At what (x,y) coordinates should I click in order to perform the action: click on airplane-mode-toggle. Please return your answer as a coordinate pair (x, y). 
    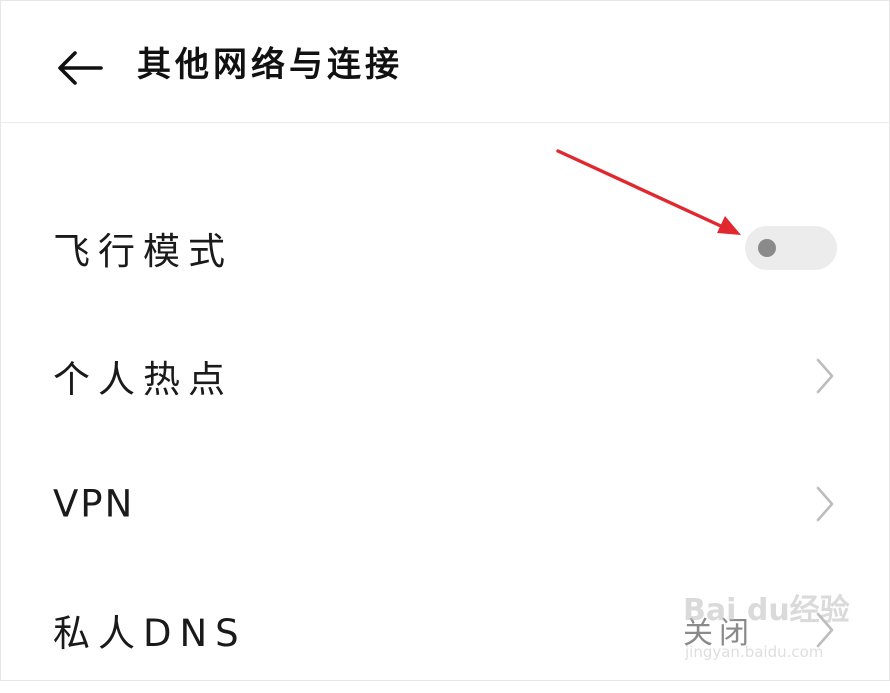
    Looking at the image, I should click on (791, 248).